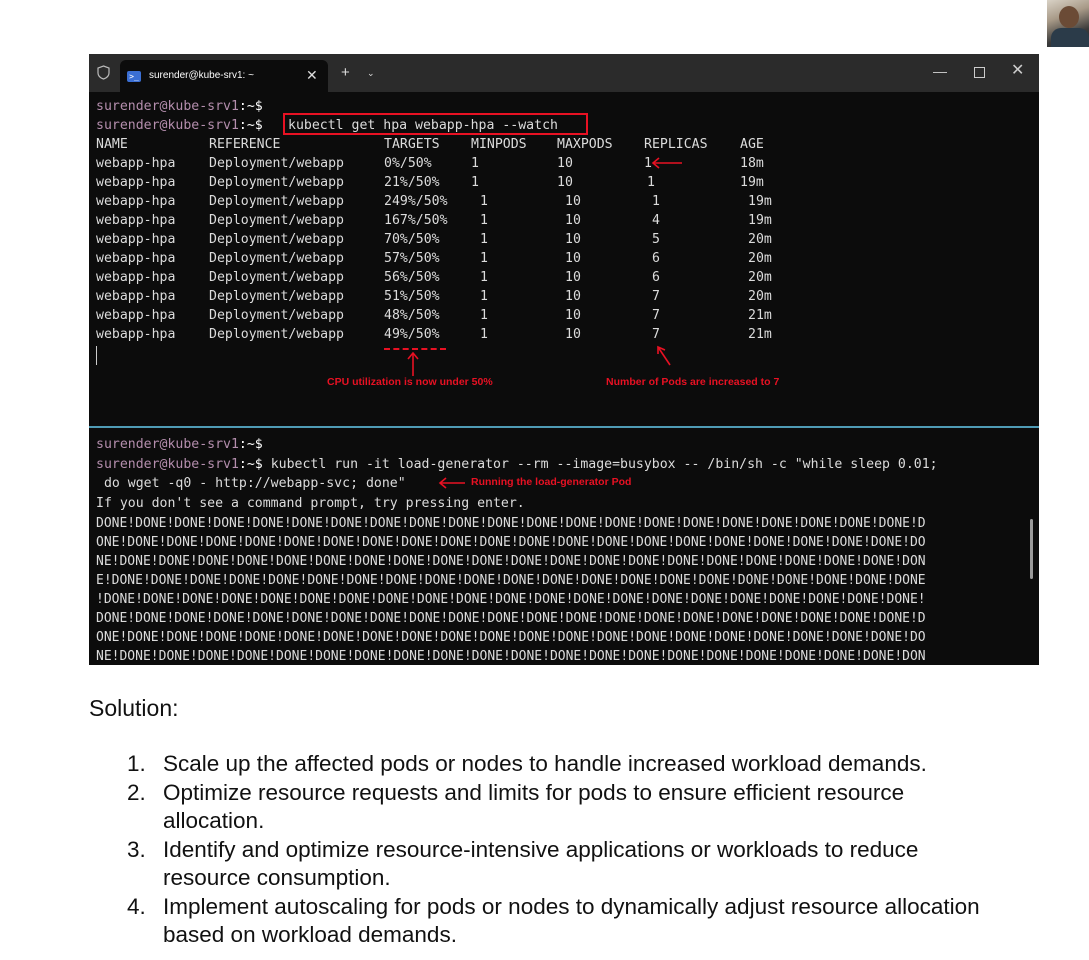 Image resolution: width=1089 pixels, height=960 pixels. I want to click on avatar-body, so click(1070, 37).